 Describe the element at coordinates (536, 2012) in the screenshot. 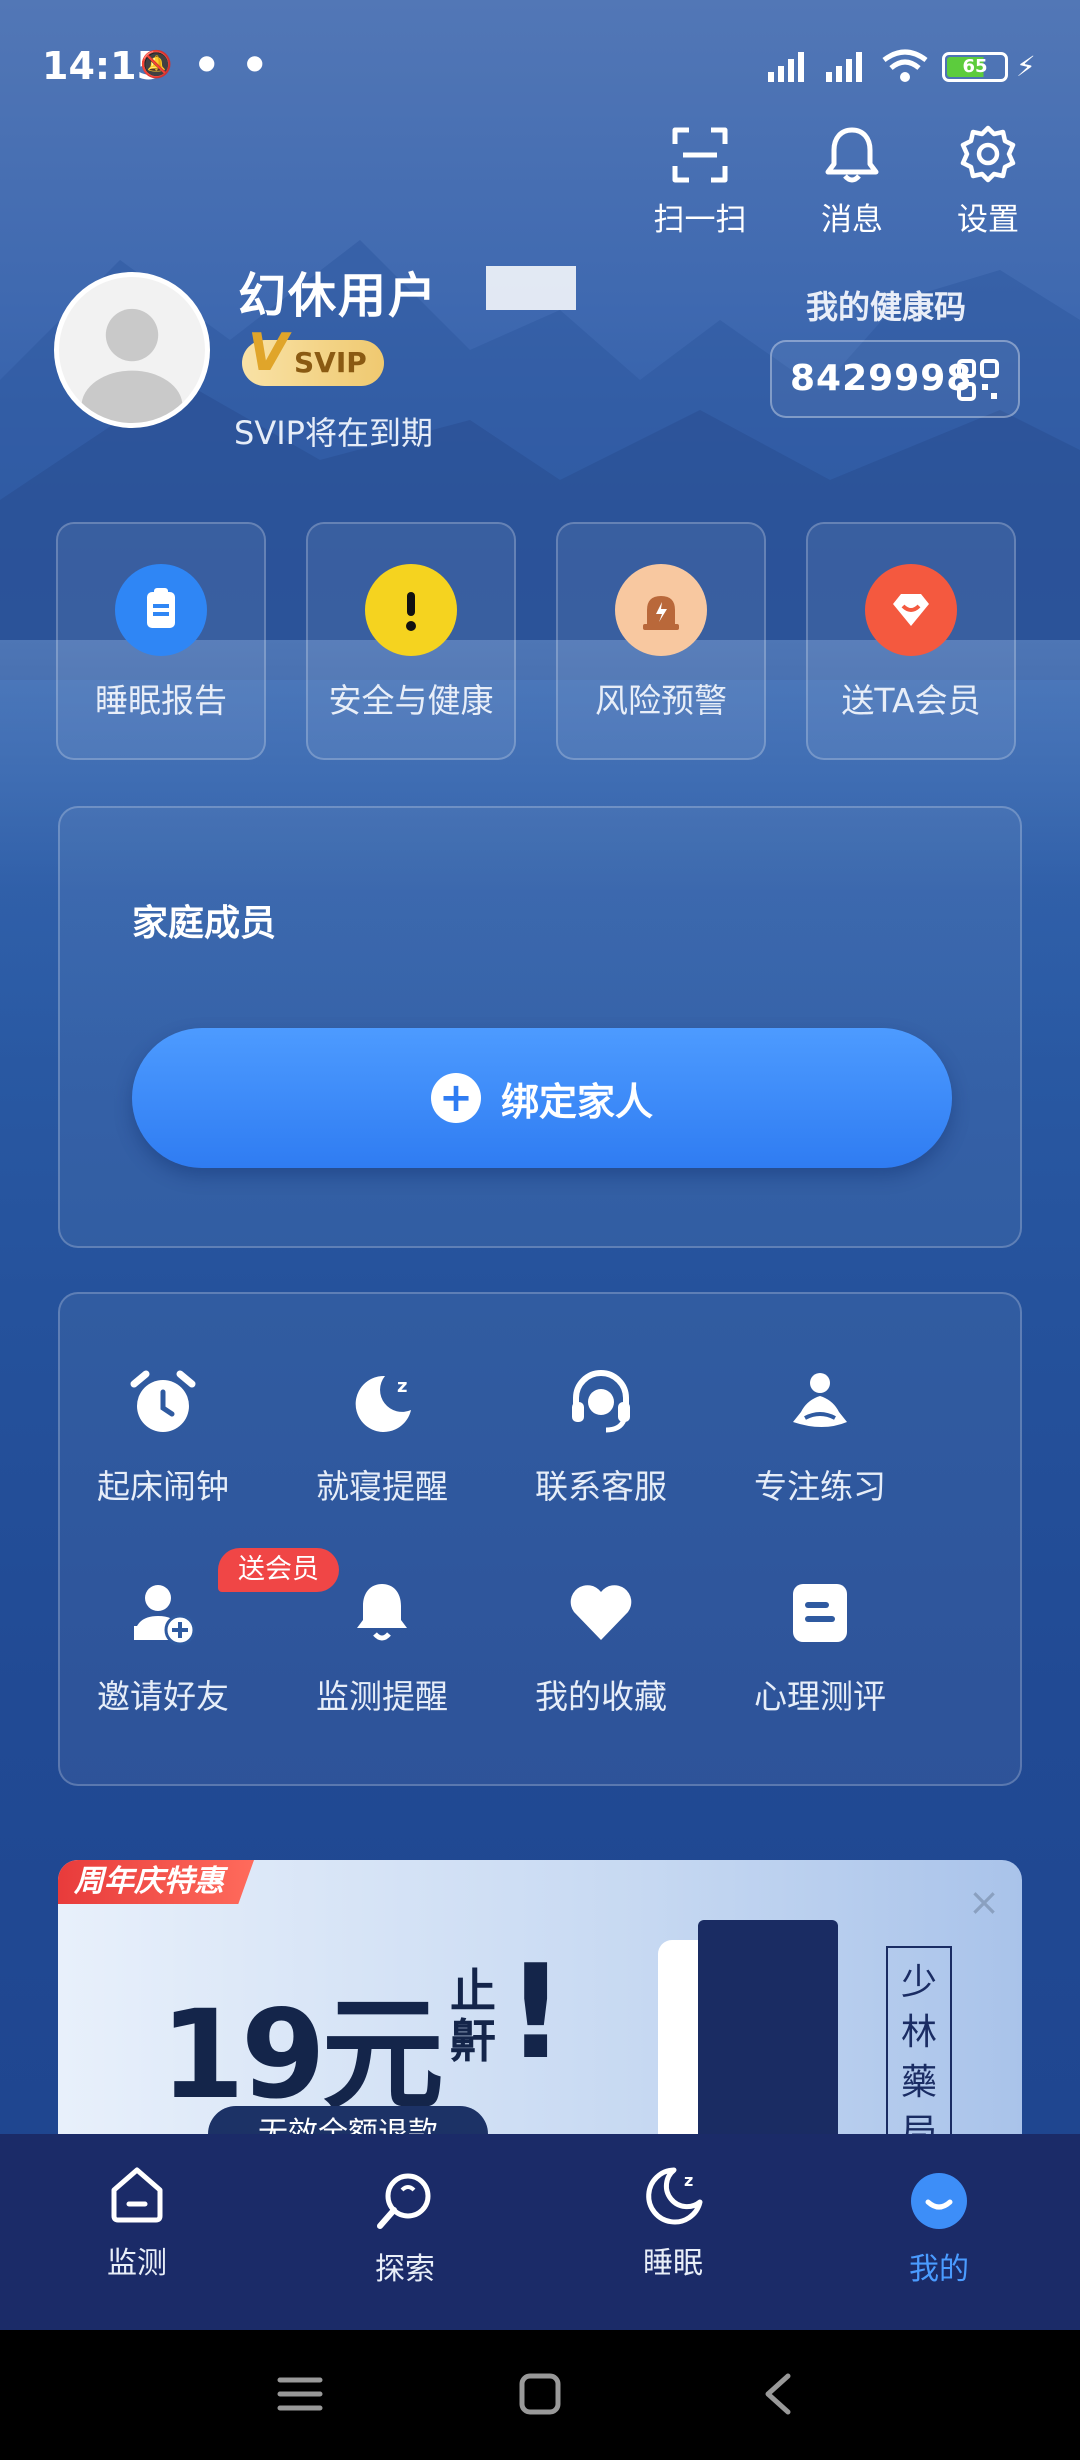

I see `promo-exclamation: !` at that location.